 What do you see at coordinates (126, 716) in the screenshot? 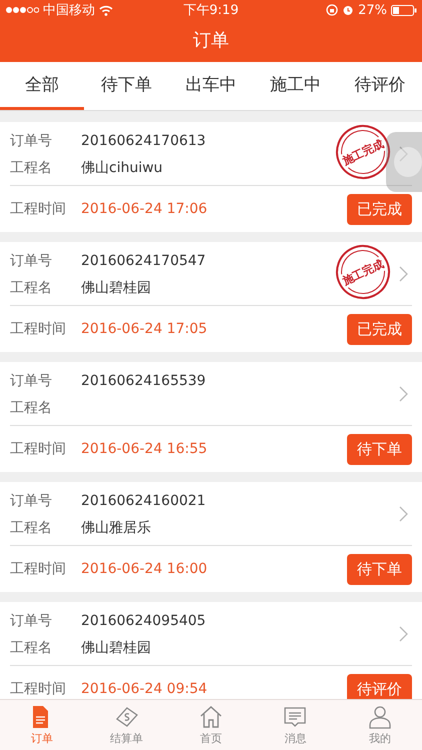
I see `banknote-icon` at bounding box center [126, 716].